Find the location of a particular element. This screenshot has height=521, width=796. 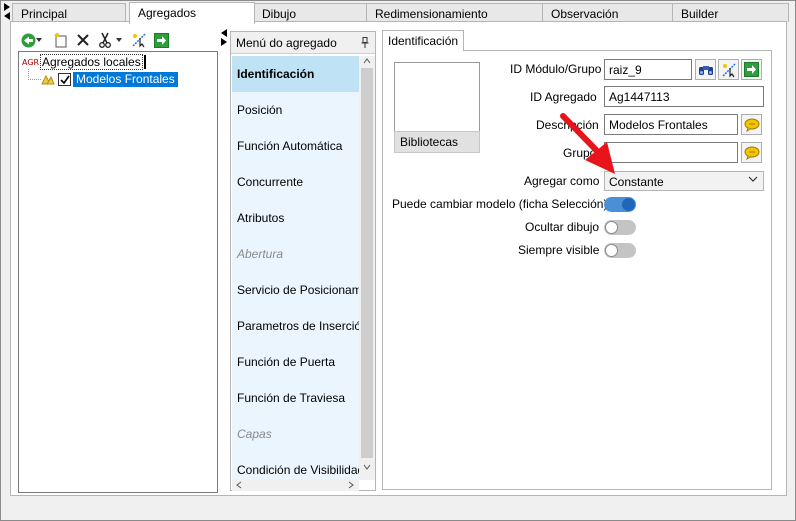

menu-item: Posición is located at coordinates (295, 110).